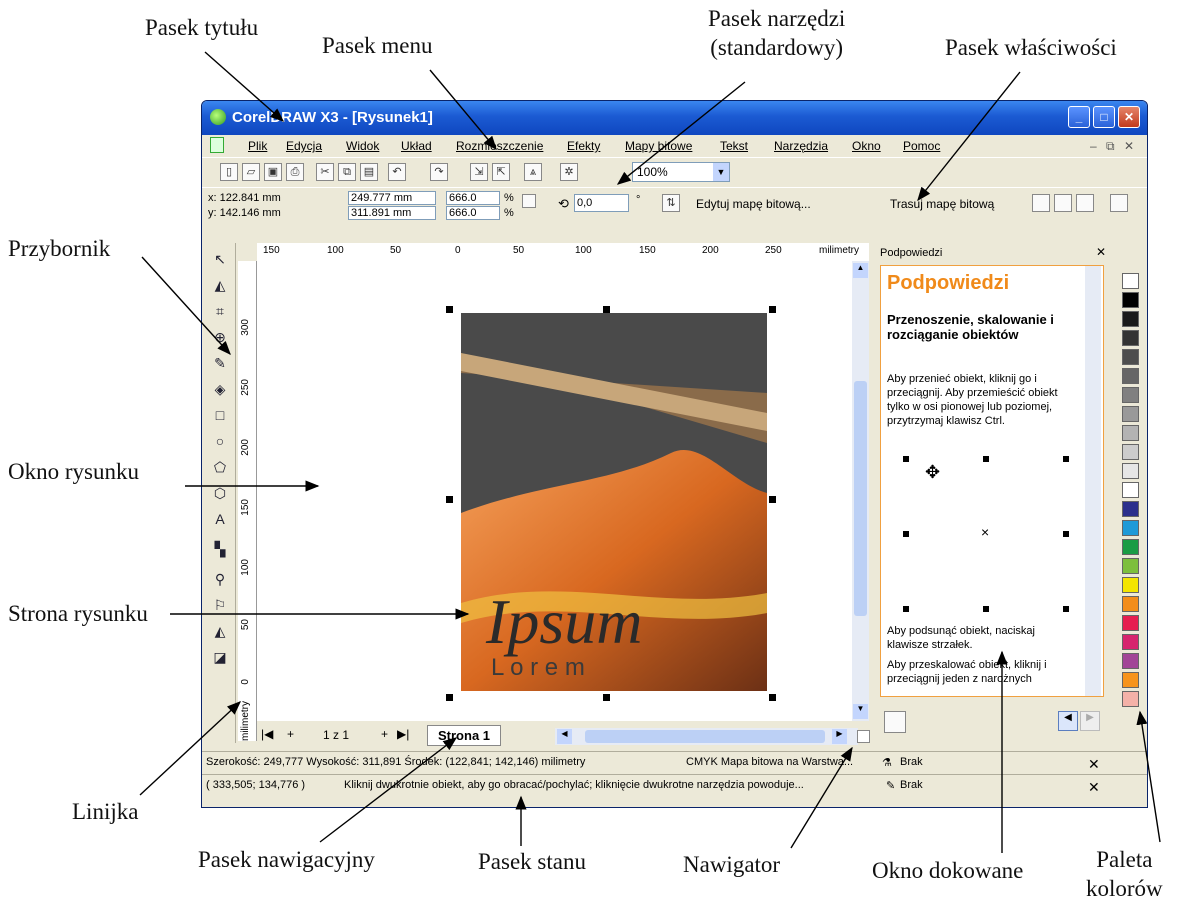 This screenshot has height=905, width=1190. What do you see at coordinates (325, 172) in the screenshot?
I see `cut-icon: ✂` at bounding box center [325, 172].